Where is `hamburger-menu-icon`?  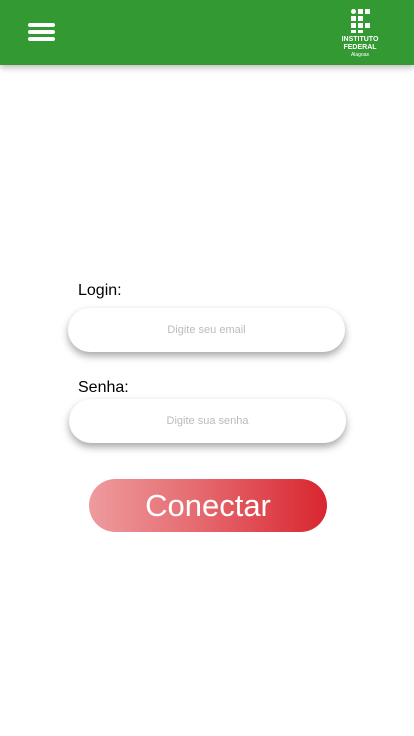
hamburger-menu-icon is located at coordinates (41, 32).